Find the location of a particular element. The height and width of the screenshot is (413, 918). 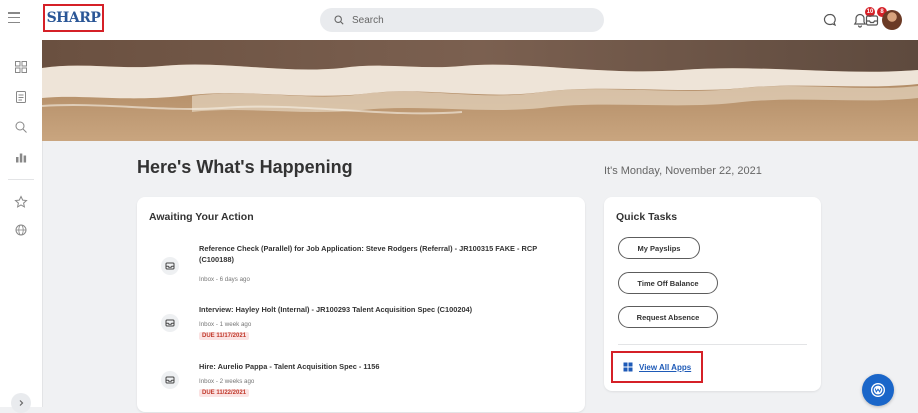

left-nav-rail is located at coordinates (21, 226).